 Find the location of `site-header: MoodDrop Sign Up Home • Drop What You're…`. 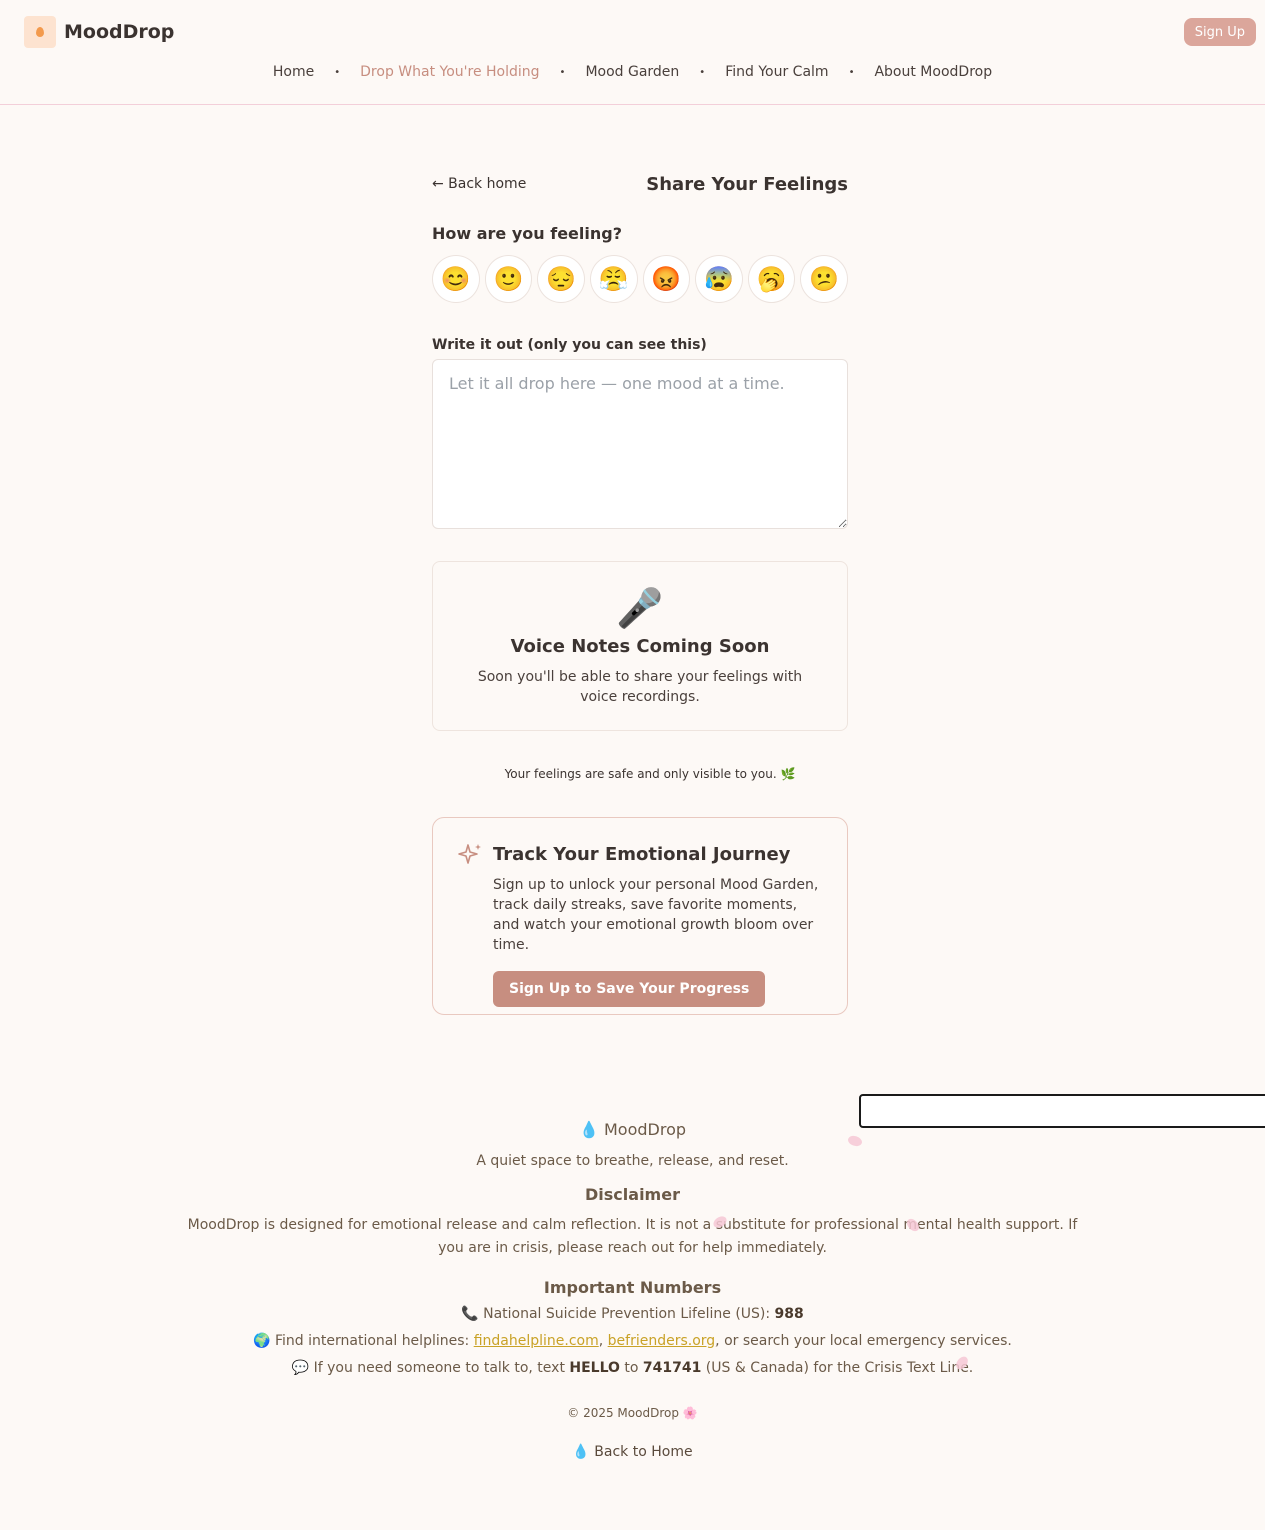

site-header: MoodDrop Sign Up Home • Drop What You're… is located at coordinates (632, 52).